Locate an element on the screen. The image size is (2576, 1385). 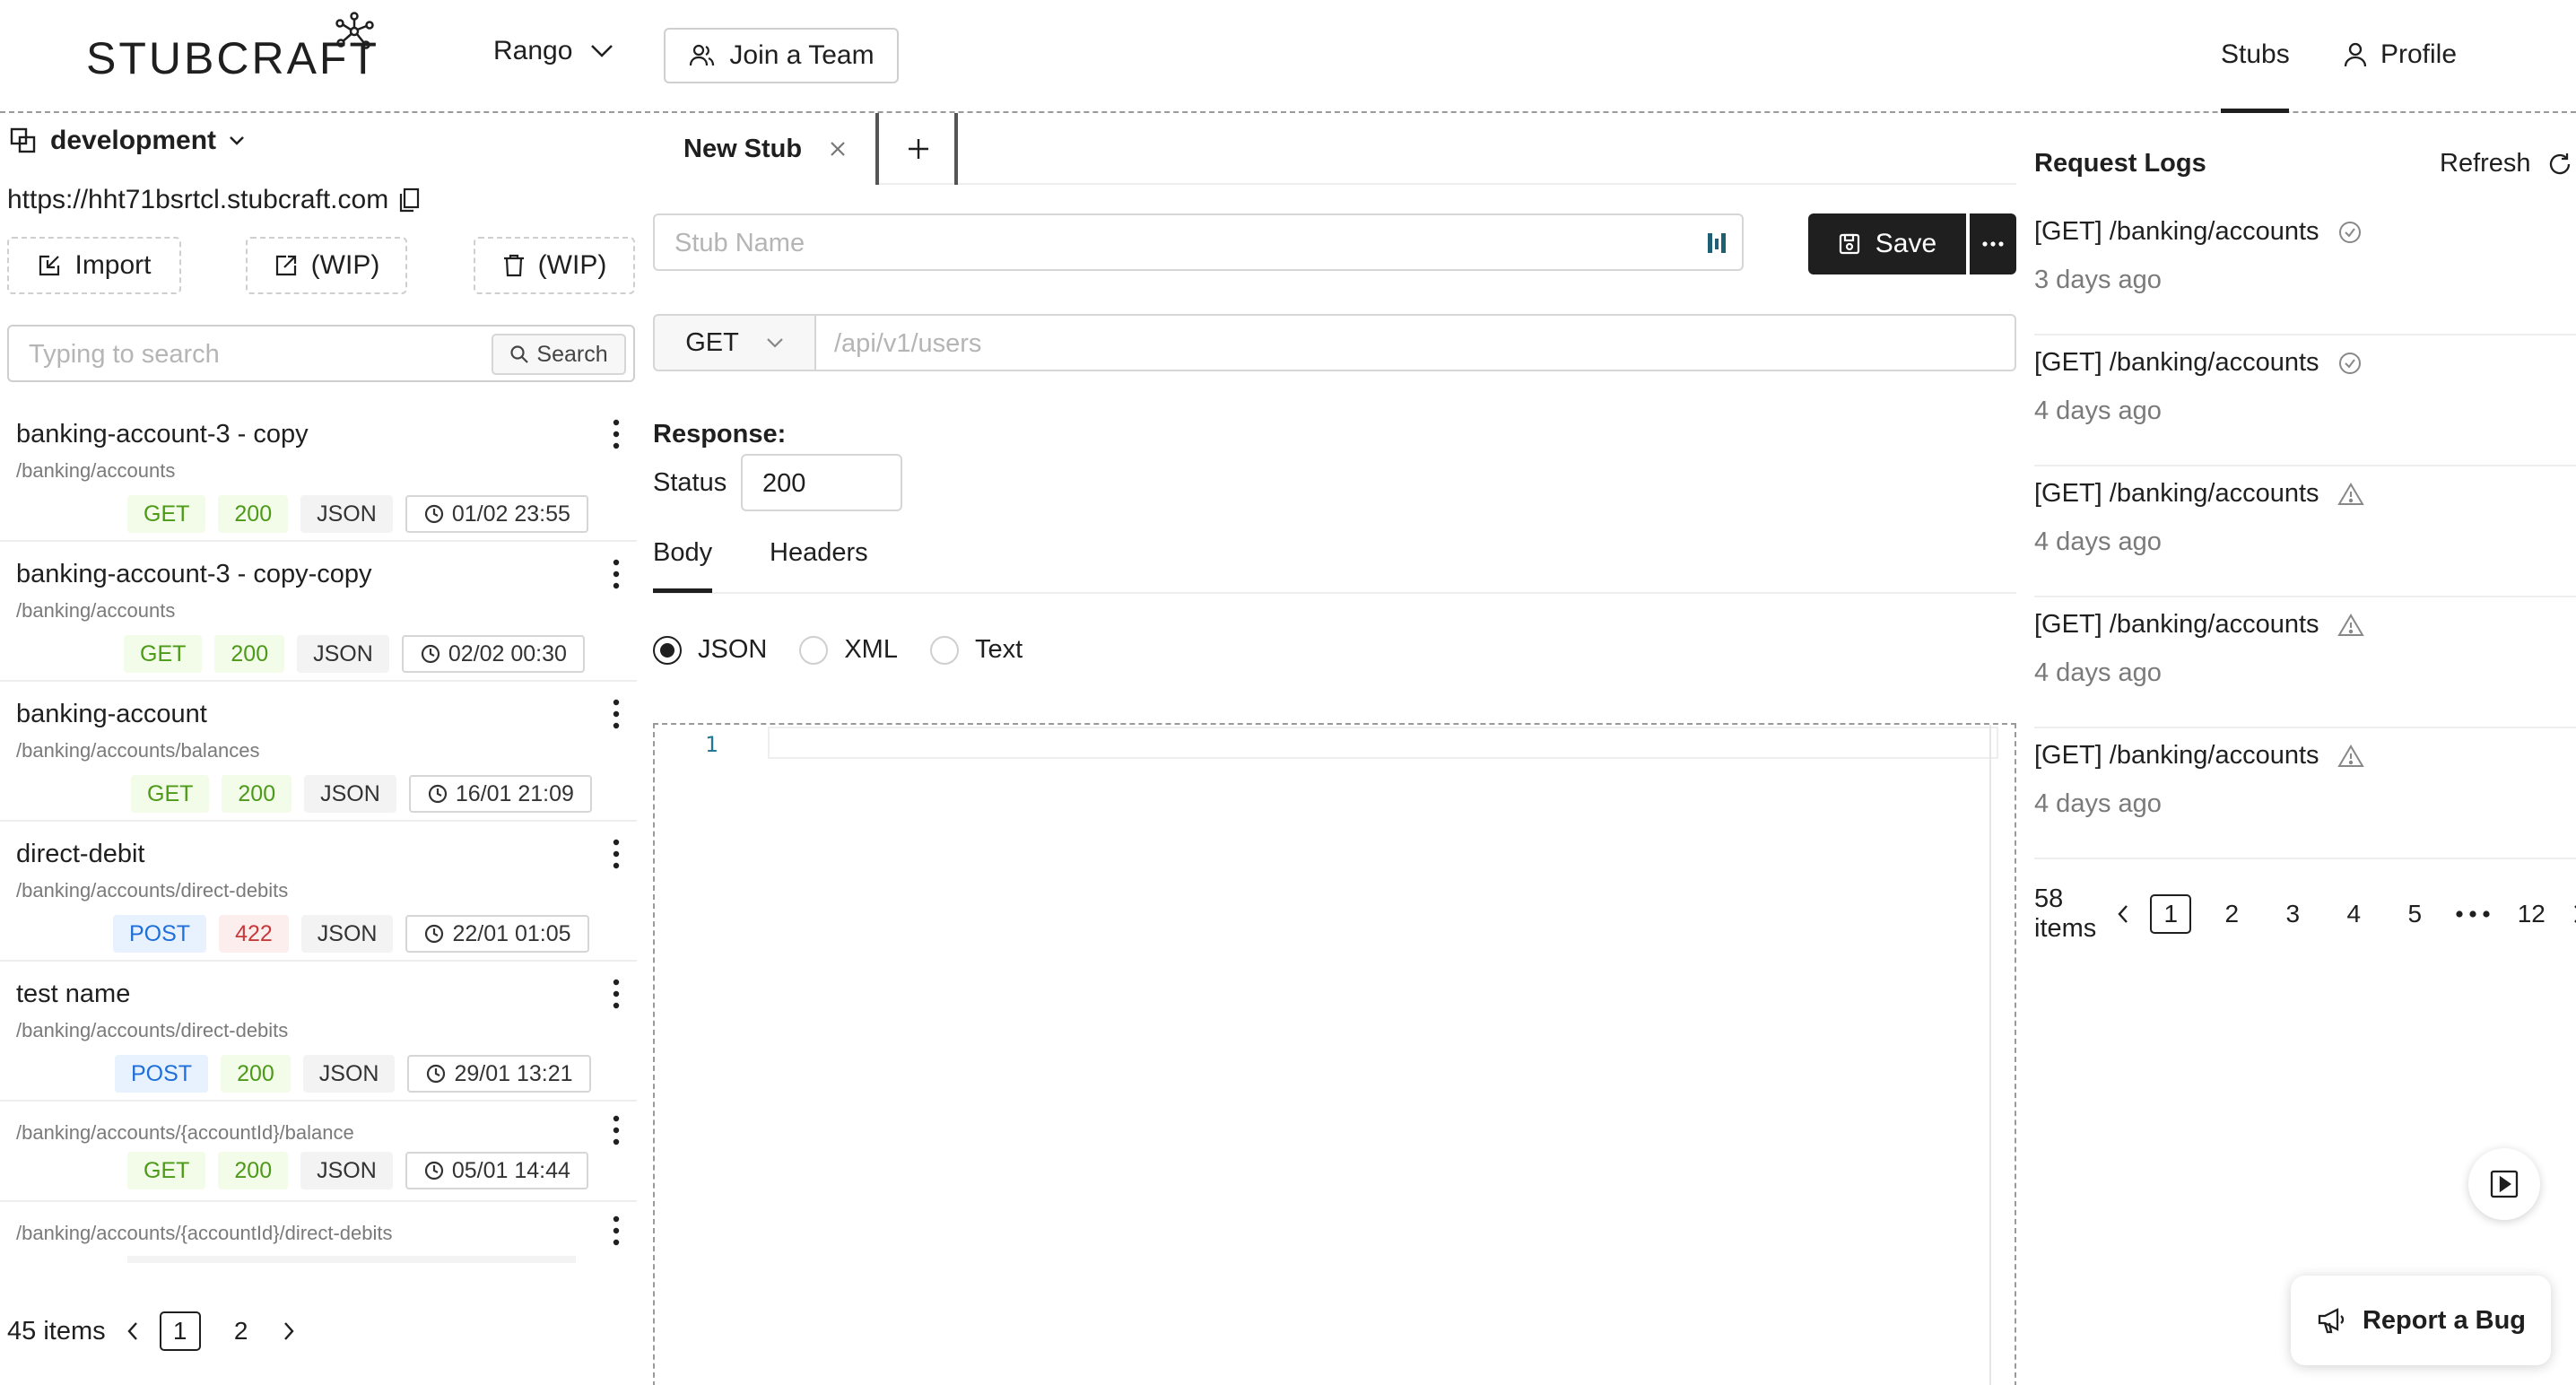
timestamp-badge: 01/02 23:55 is located at coordinates (496, 514).